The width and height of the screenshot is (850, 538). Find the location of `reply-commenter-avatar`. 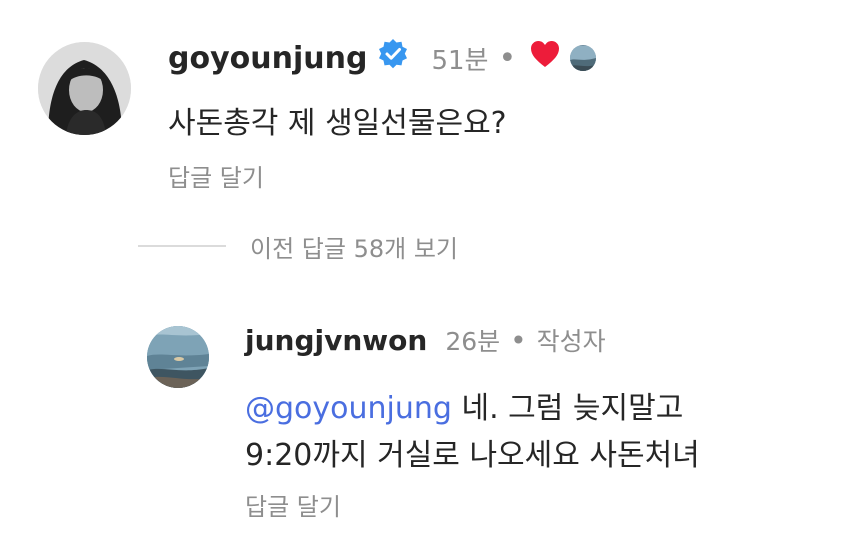

reply-commenter-avatar is located at coordinates (178, 357).